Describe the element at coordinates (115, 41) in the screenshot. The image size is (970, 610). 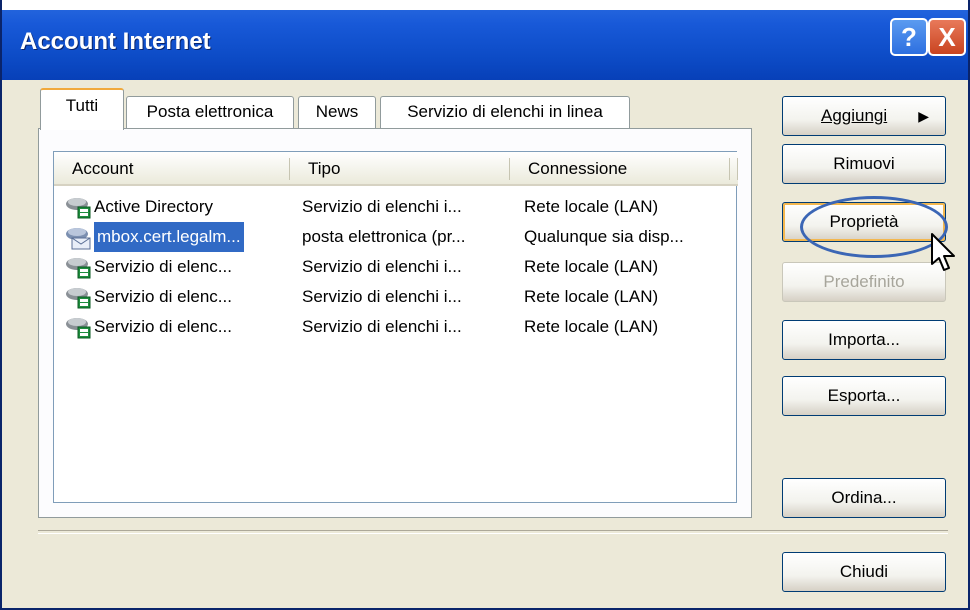
I see `window-title: Account Internet` at that location.